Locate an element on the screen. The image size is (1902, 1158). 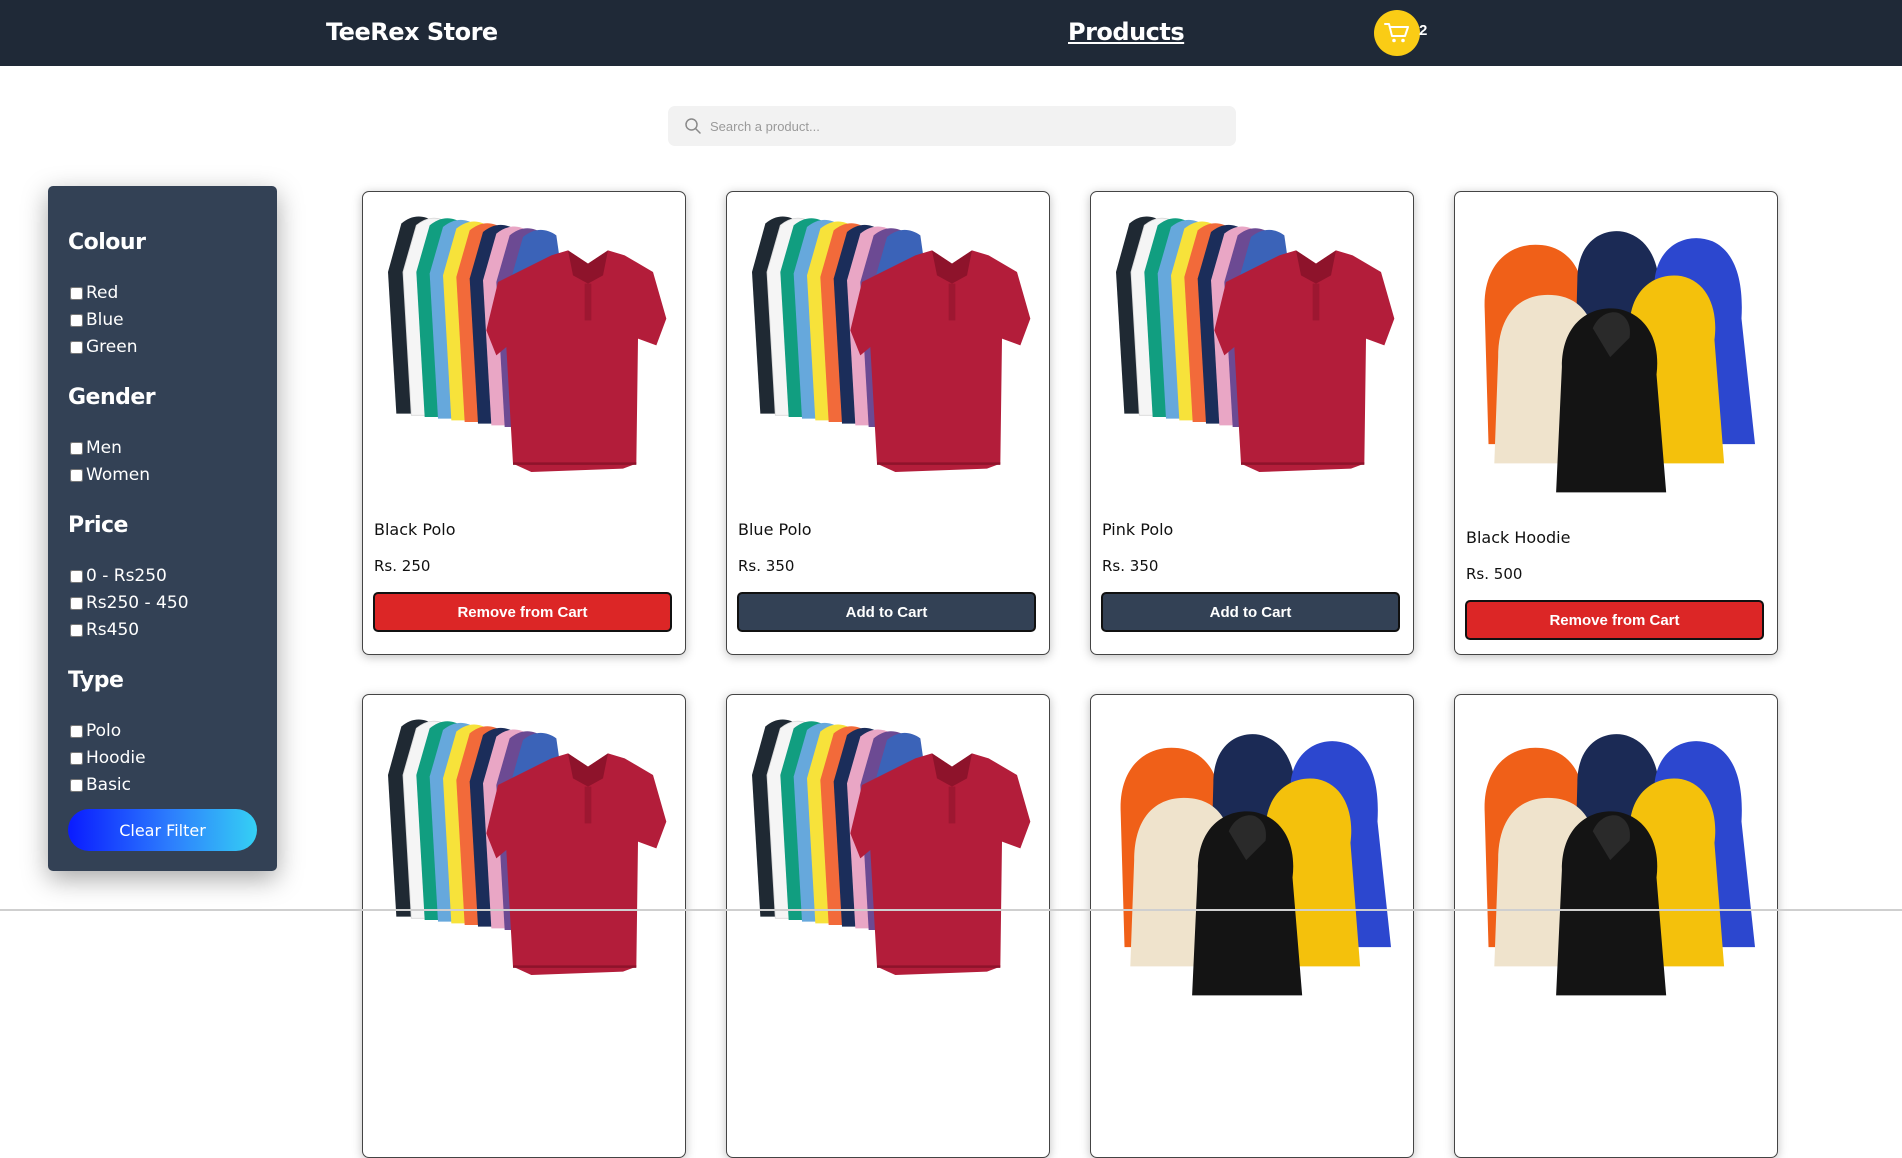
filter-option-price-250-450: Rs250 - 450 is located at coordinates (129, 603).